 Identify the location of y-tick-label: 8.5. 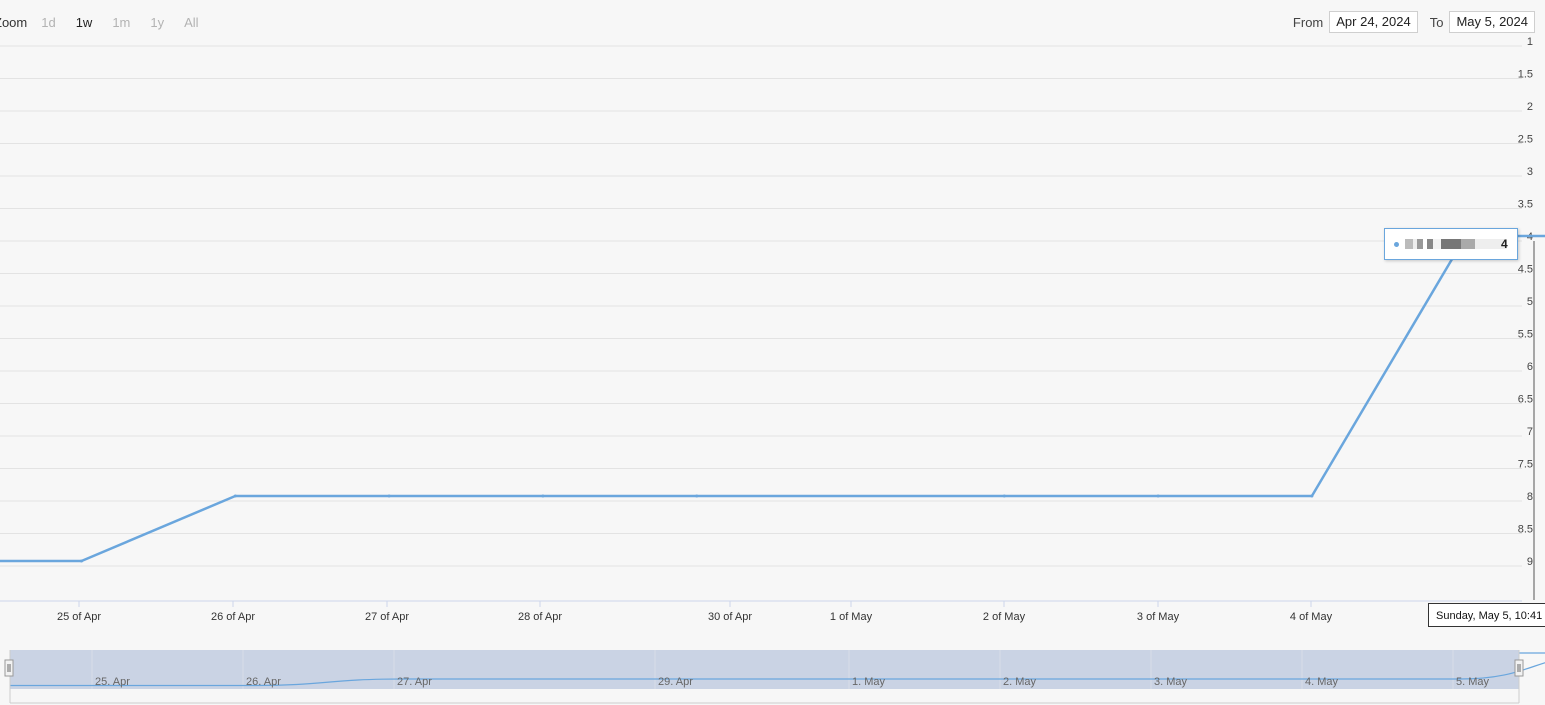
(1525, 530).